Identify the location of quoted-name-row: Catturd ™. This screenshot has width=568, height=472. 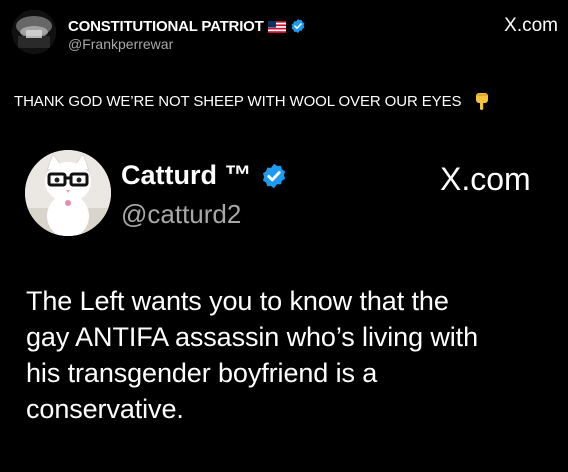
(204, 175).